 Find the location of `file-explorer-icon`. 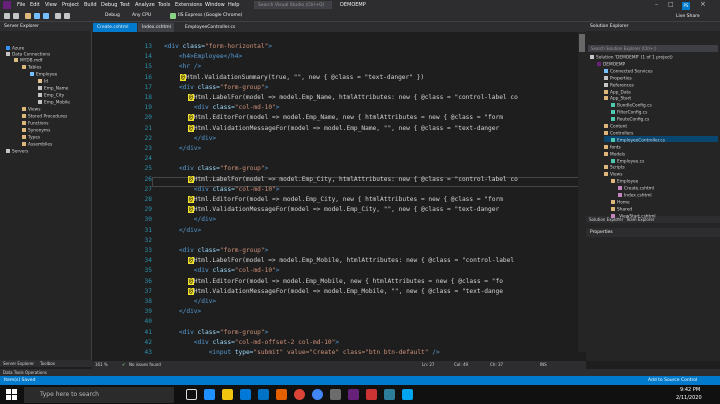

file-explorer-icon is located at coordinates (227, 394).